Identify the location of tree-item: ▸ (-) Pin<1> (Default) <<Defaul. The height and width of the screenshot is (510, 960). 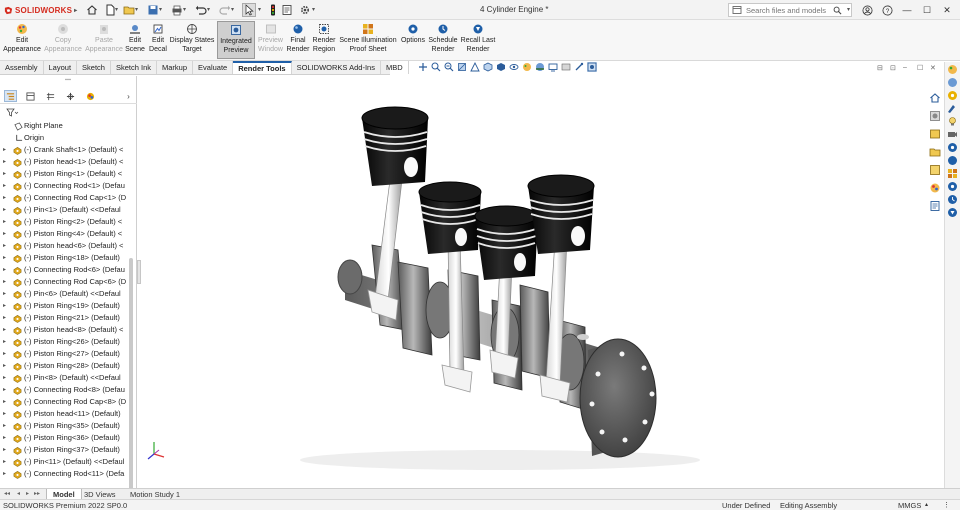
(64, 210).